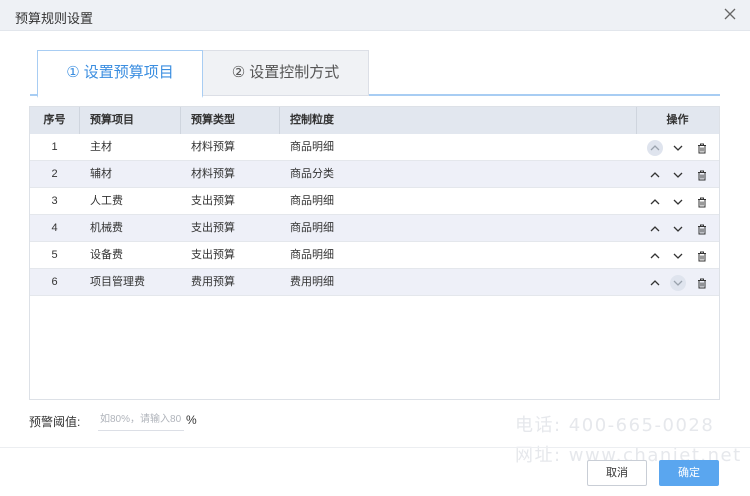 This screenshot has width=750, height=496. I want to click on header-ops: 操作, so click(677, 120).